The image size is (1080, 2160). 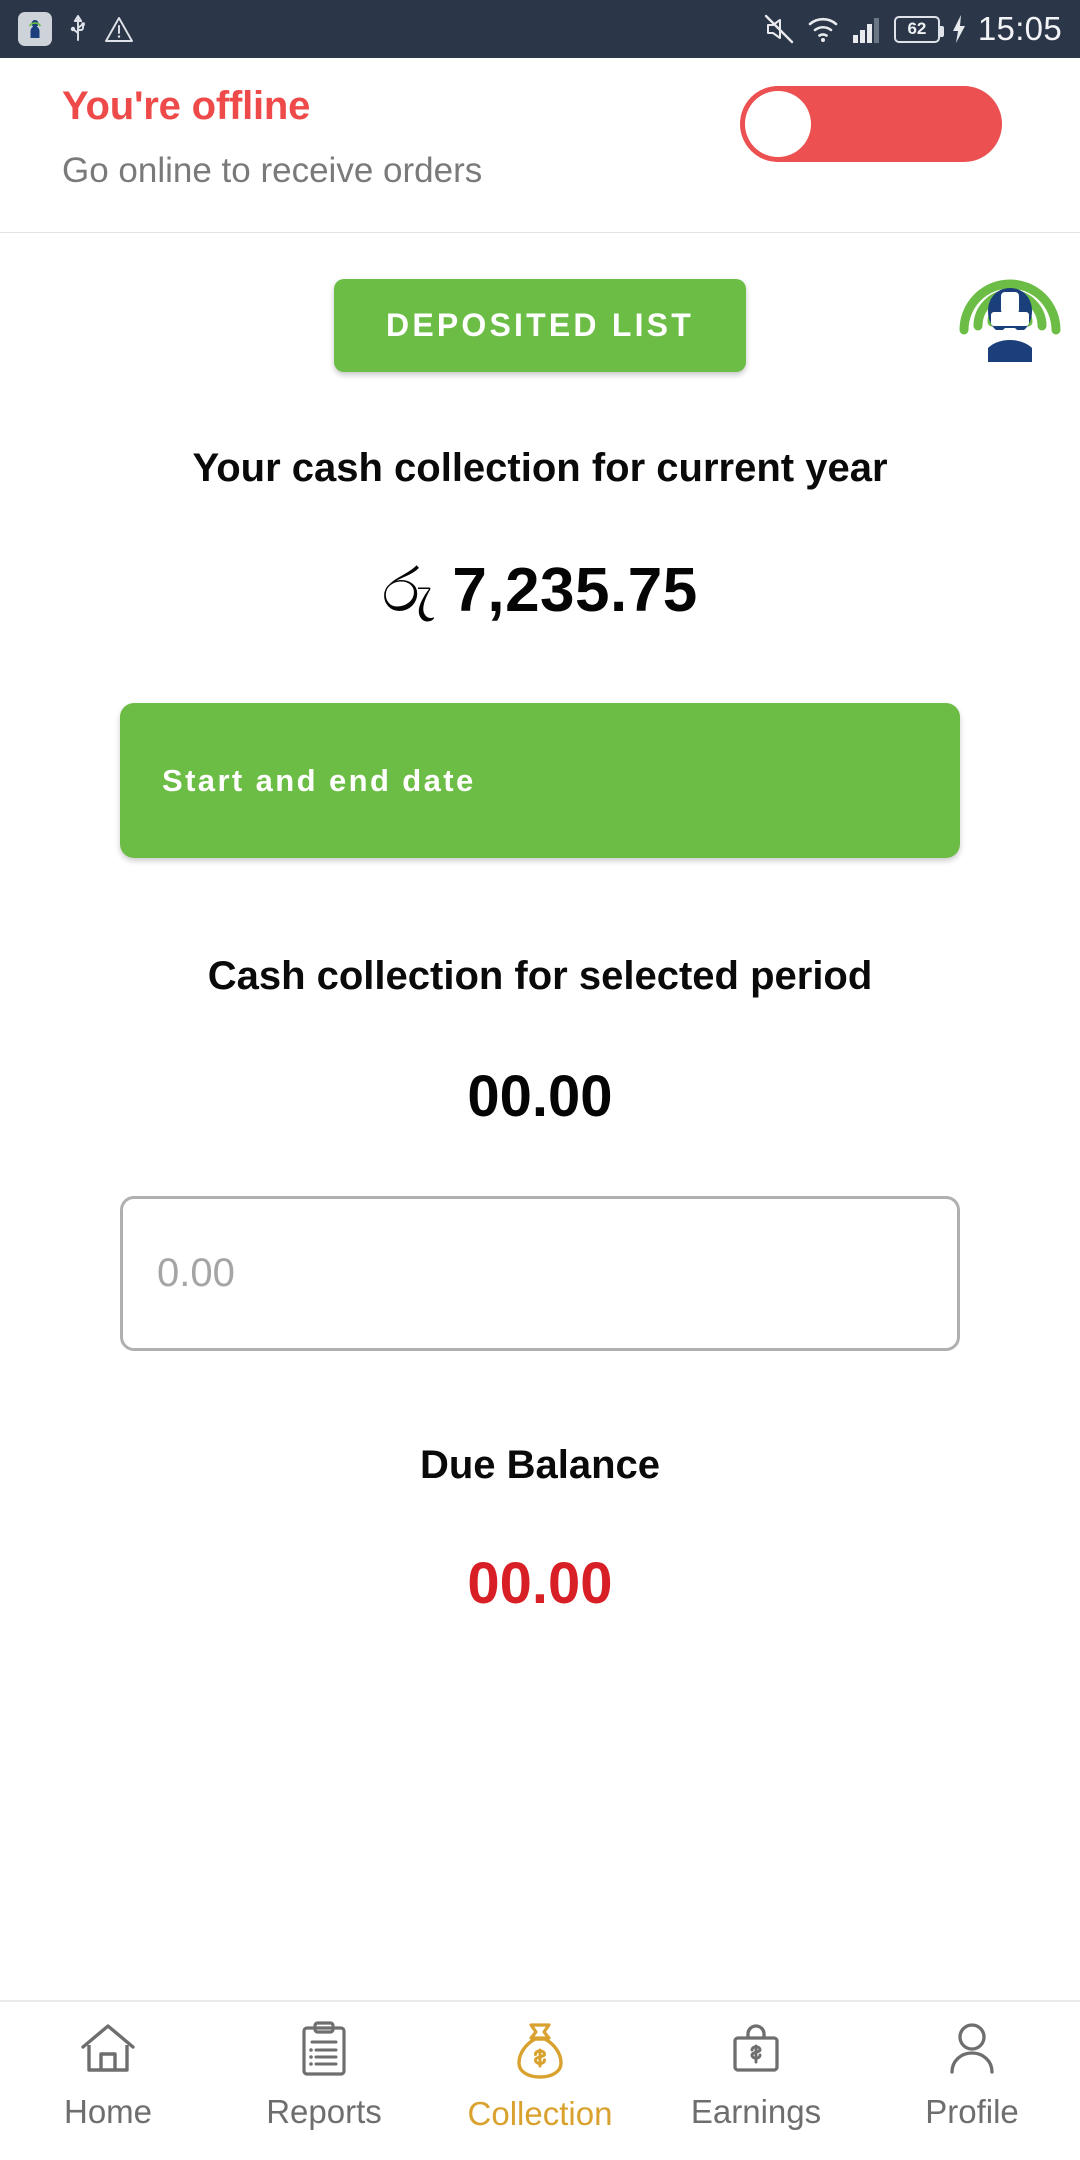 I want to click on nav-label-profile: Profile, so click(x=972, y=2111).